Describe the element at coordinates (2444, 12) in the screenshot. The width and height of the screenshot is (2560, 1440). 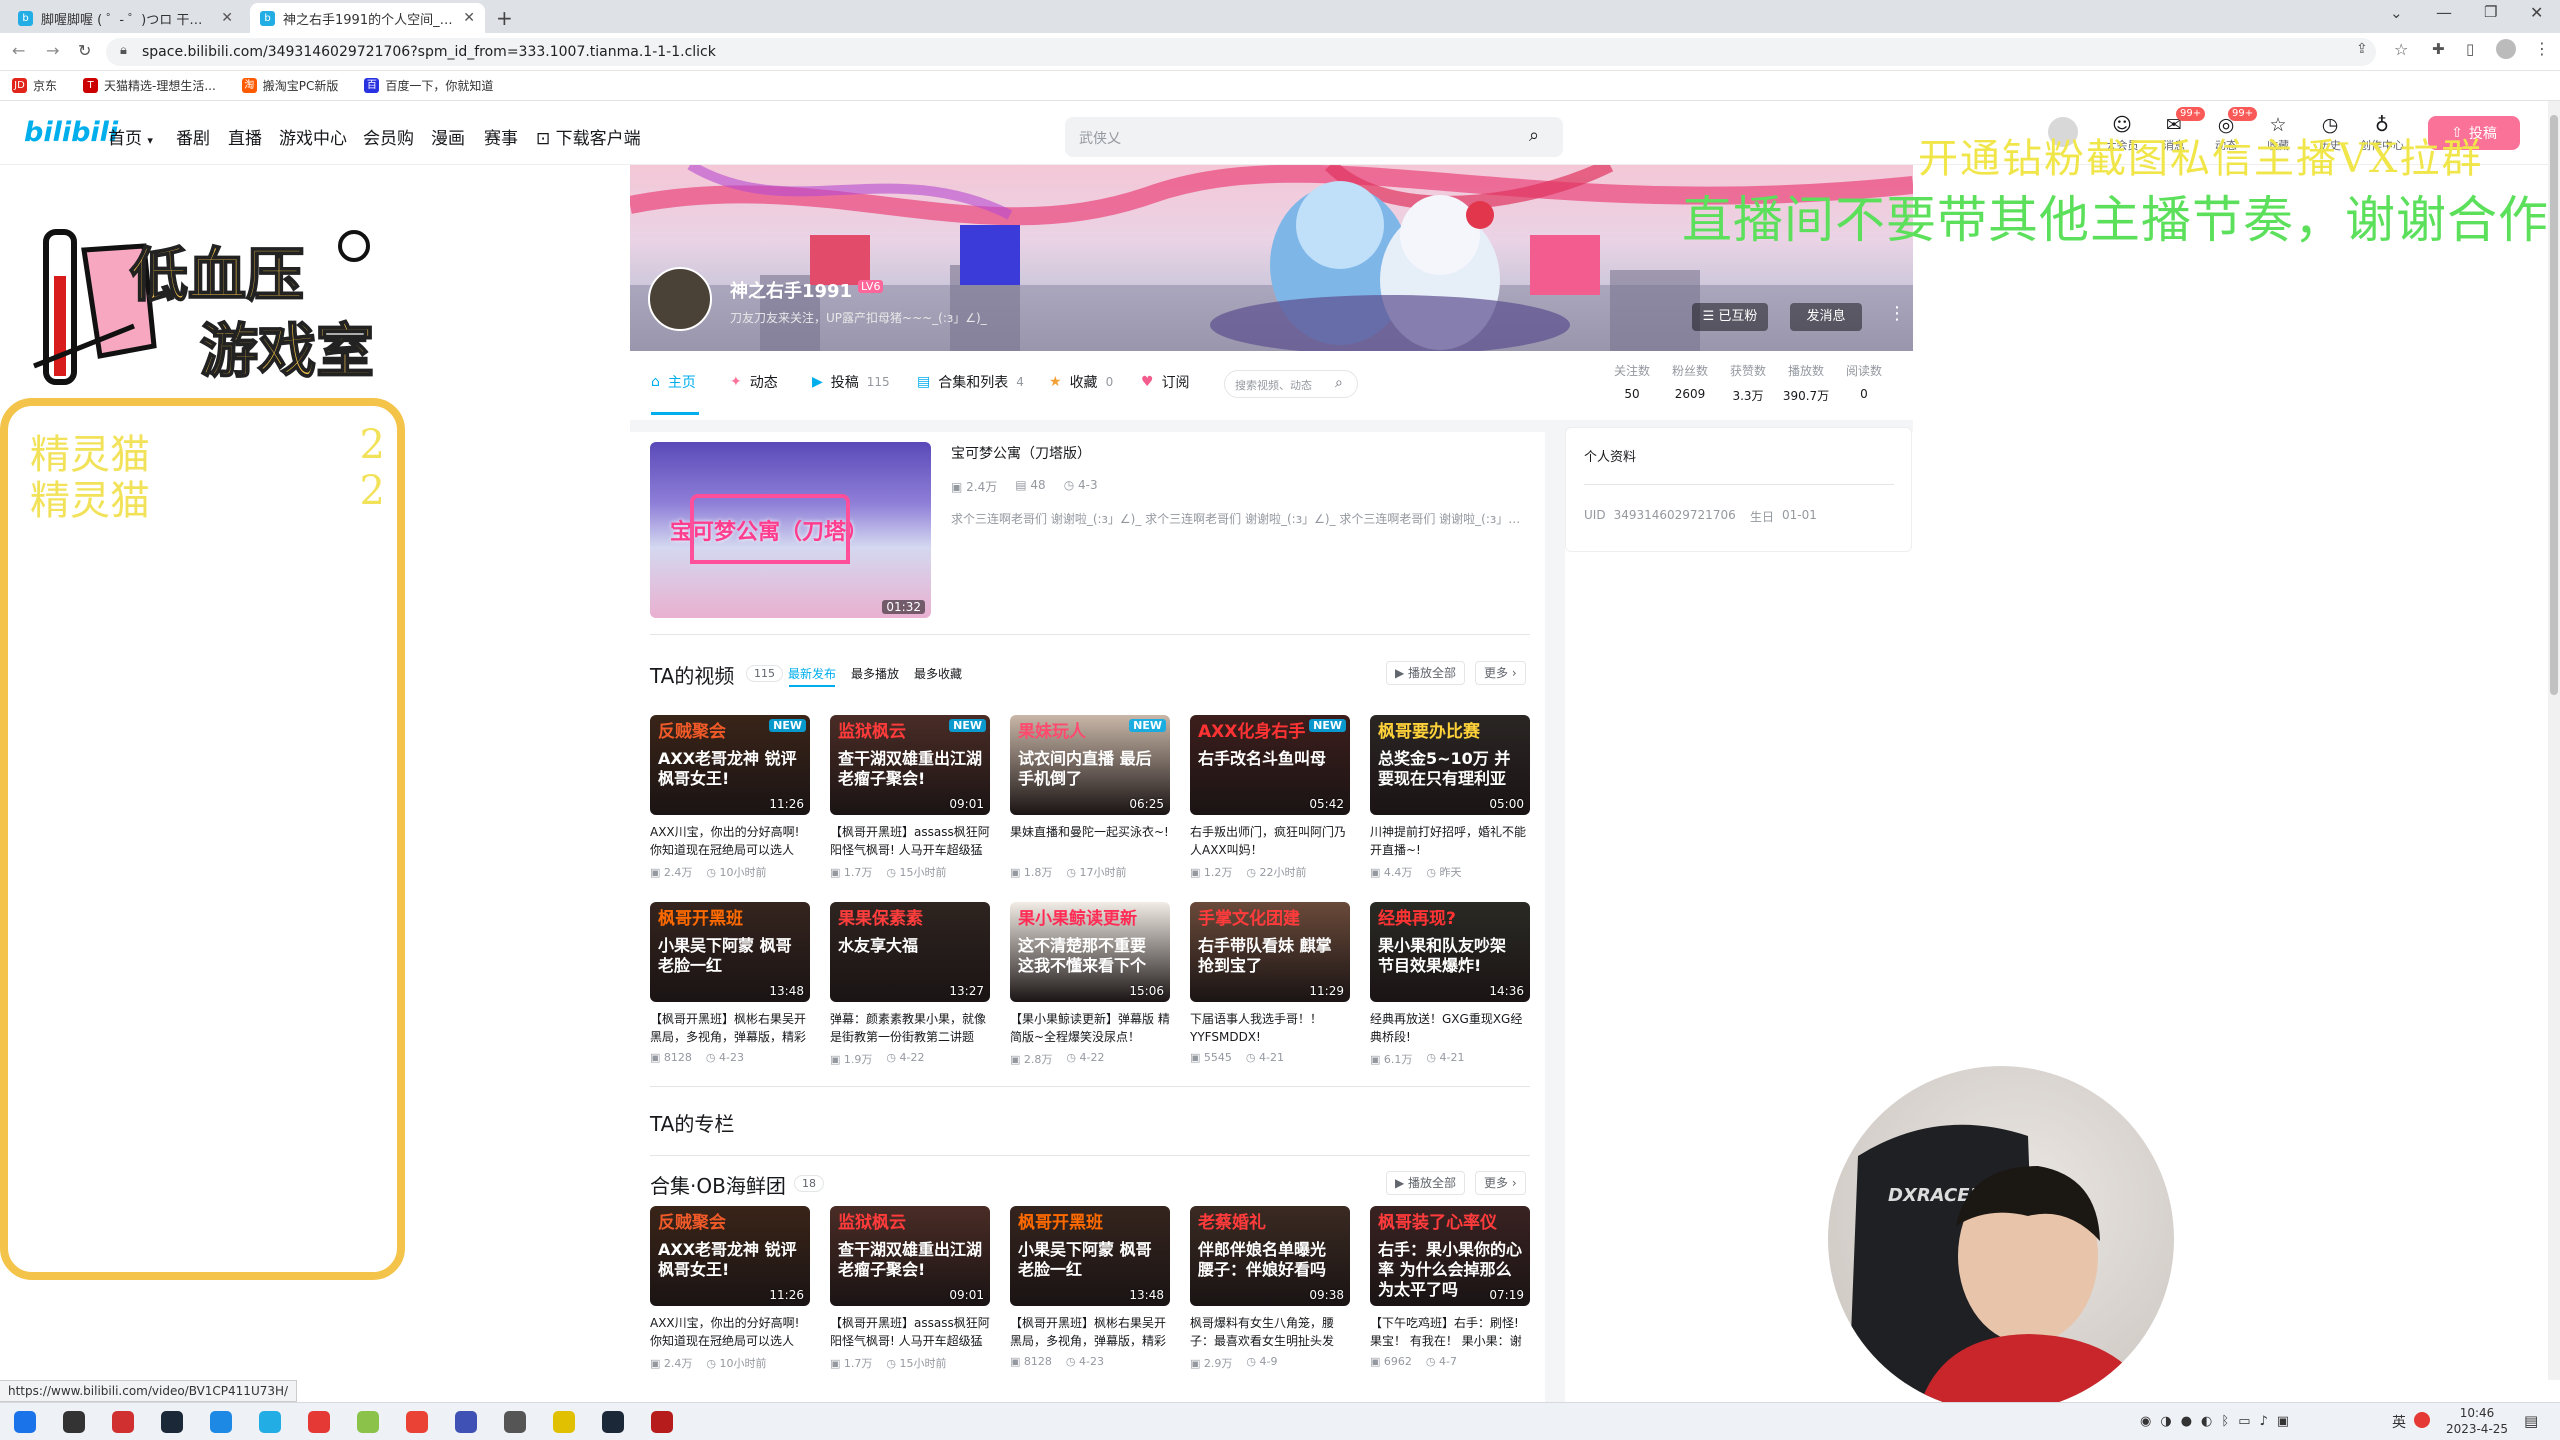
I see `minimize-icon: —` at that location.